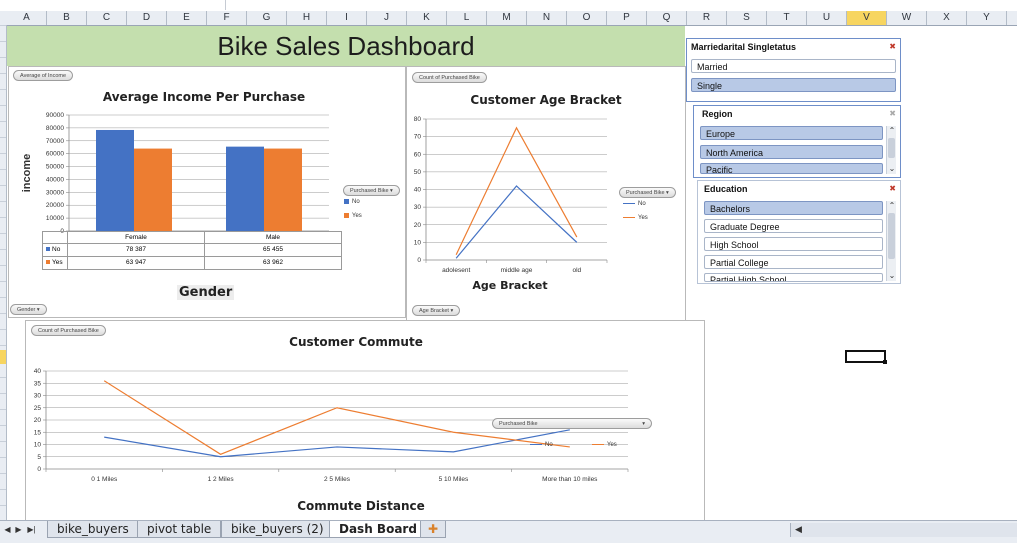  Describe the element at coordinates (793, 277) in the screenshot. I see `slicer-item-partial-high-school: Partial High School` at that location.